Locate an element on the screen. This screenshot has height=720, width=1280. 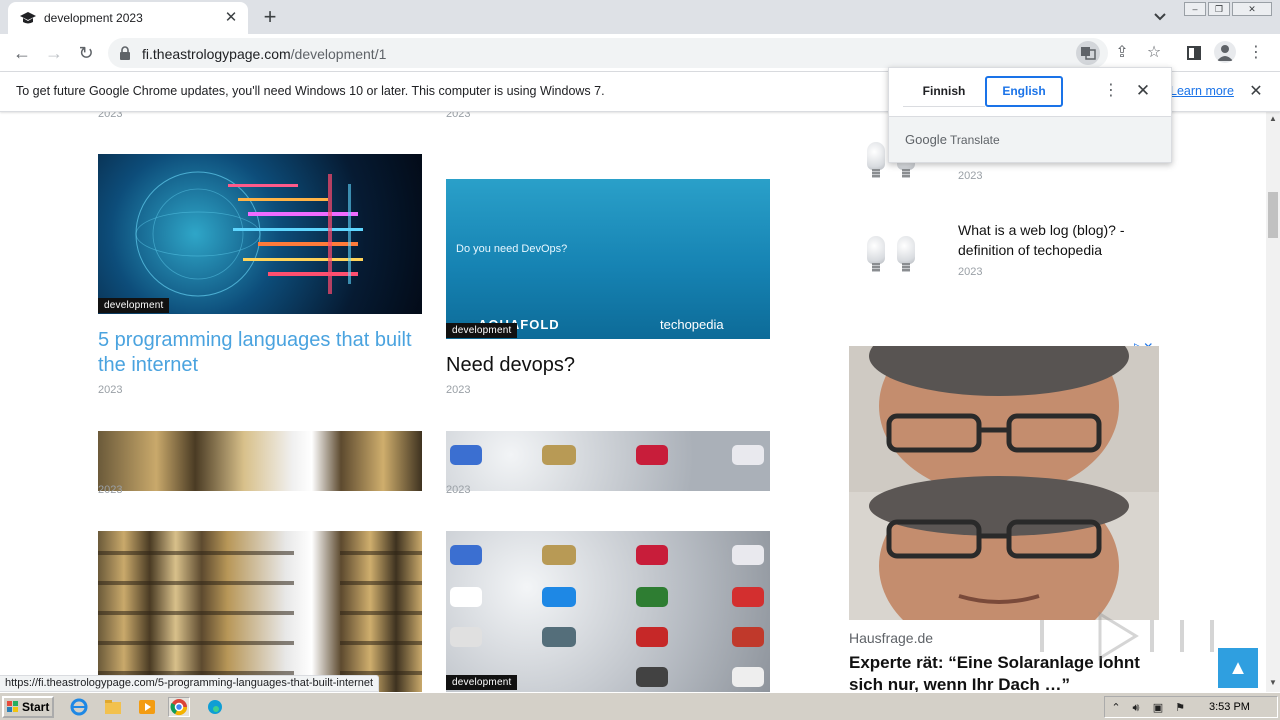
techopedia-logo: techopedia is located at coordinates (692, 324).